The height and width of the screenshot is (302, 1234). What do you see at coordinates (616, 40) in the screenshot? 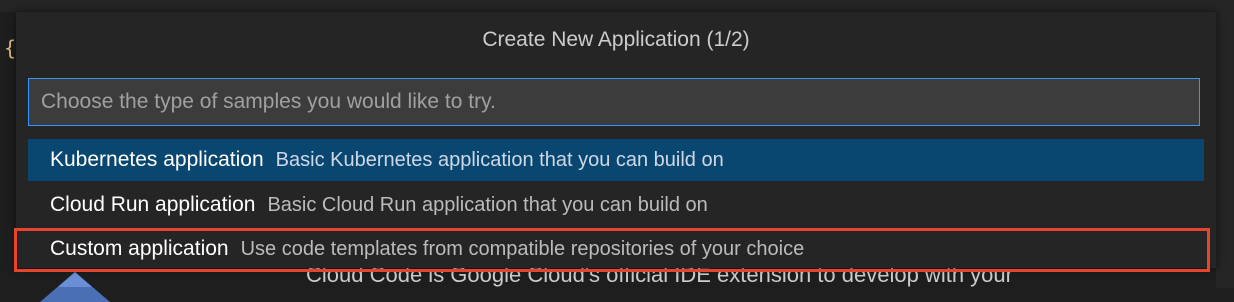
I see `dialog-title: Create New Application (1/2)` at bounding box center [616, 40].